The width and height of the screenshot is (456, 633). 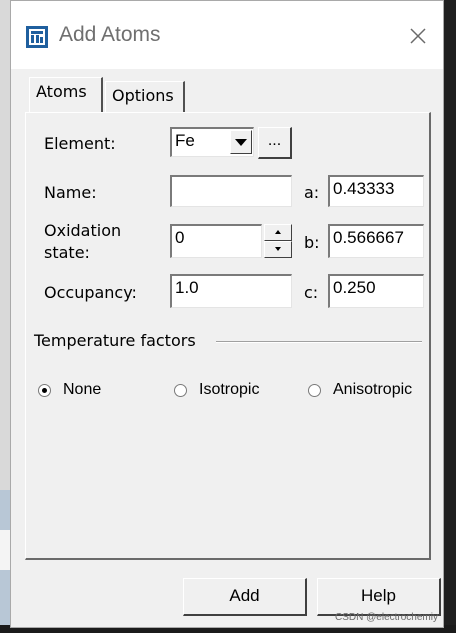 What do you see at coordinates (82, 389) in the screenshot?
I see `temperature-none-label: None` at bounding box center [82, 389].